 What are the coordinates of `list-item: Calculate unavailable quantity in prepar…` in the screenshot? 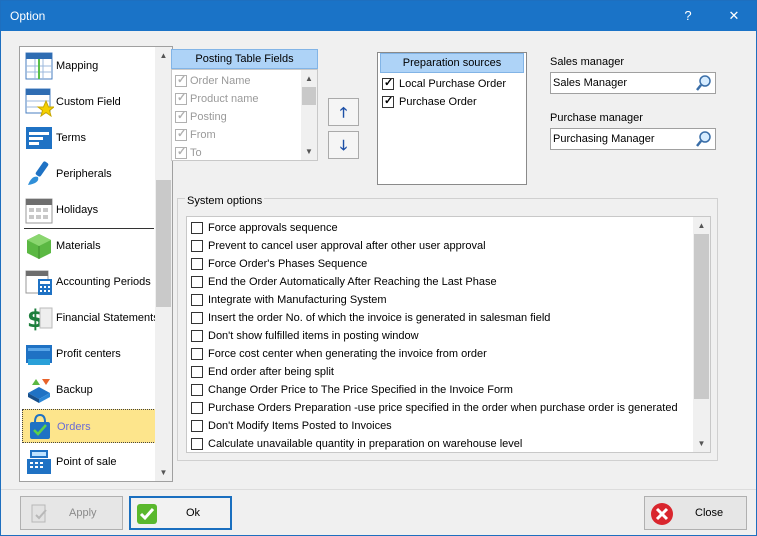 It's located at (441, 443).